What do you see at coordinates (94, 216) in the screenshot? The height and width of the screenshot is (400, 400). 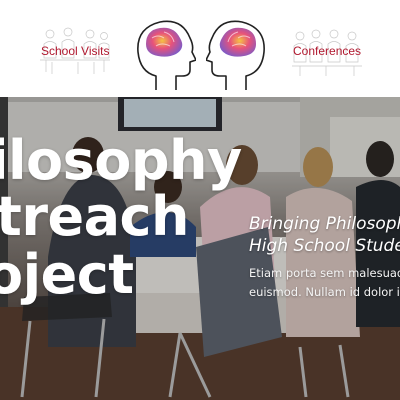 I see `hero-title-line2: treach` at bounding box center [94, 216].